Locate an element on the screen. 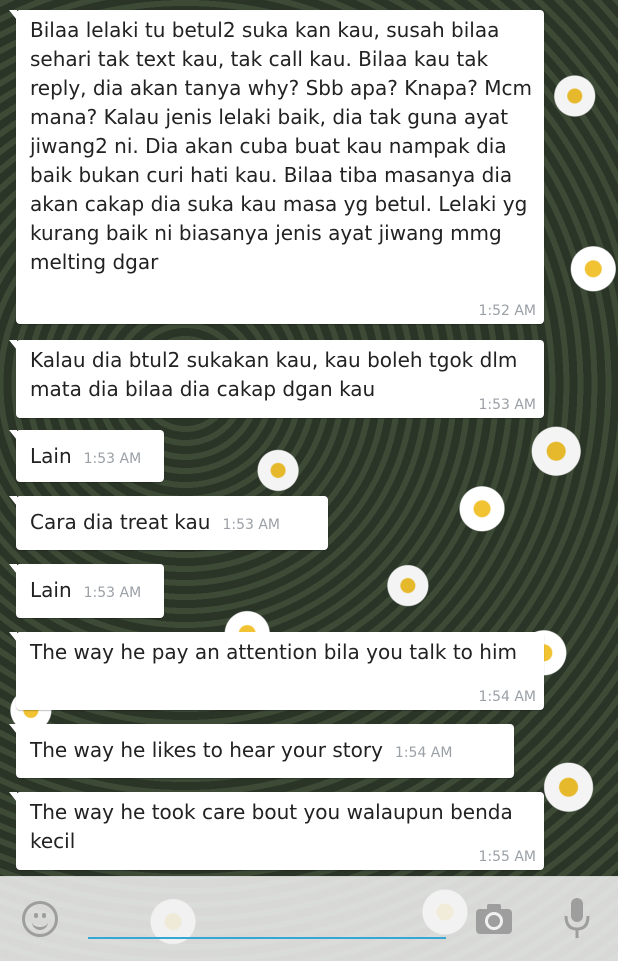 This screenshot has height=961, width=618. message-bubble: Cara dia treat kau 1:53 AM is located at coordinates (168, 523).